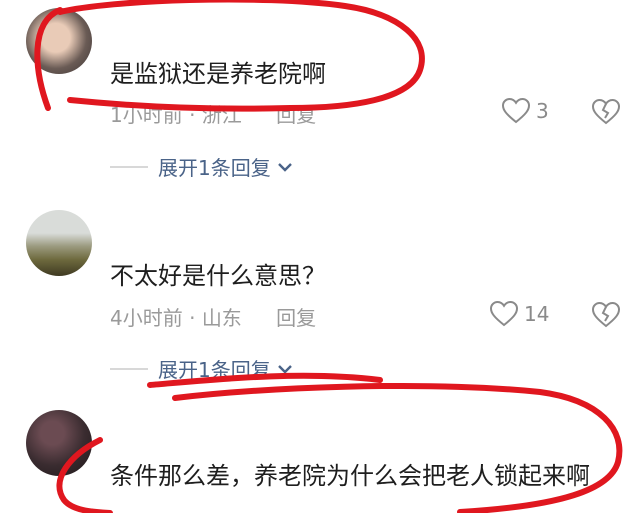  I want to click on comment-time: 4小时前, so click(146, 318).